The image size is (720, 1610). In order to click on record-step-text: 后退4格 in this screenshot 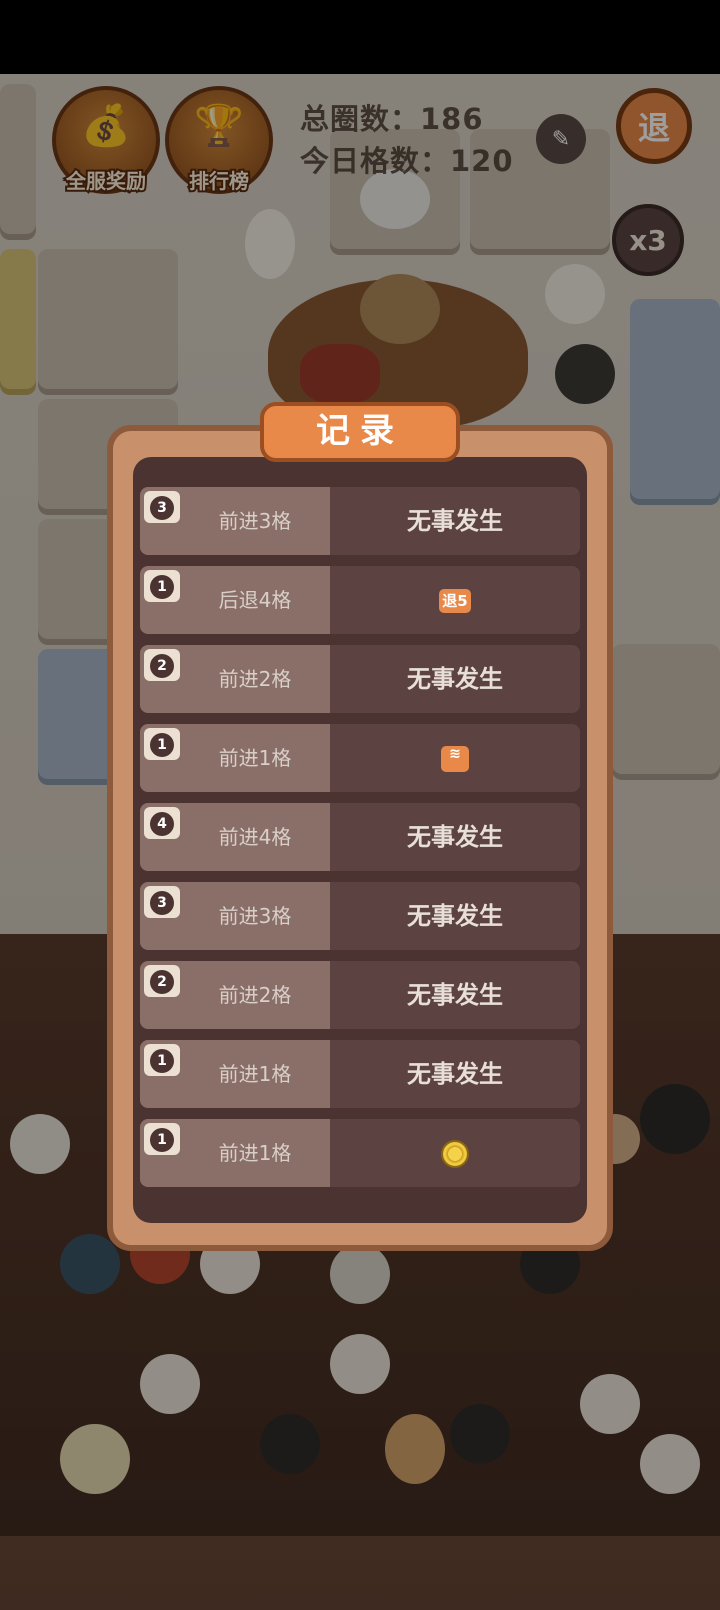, I will do `click(255, 600)`.